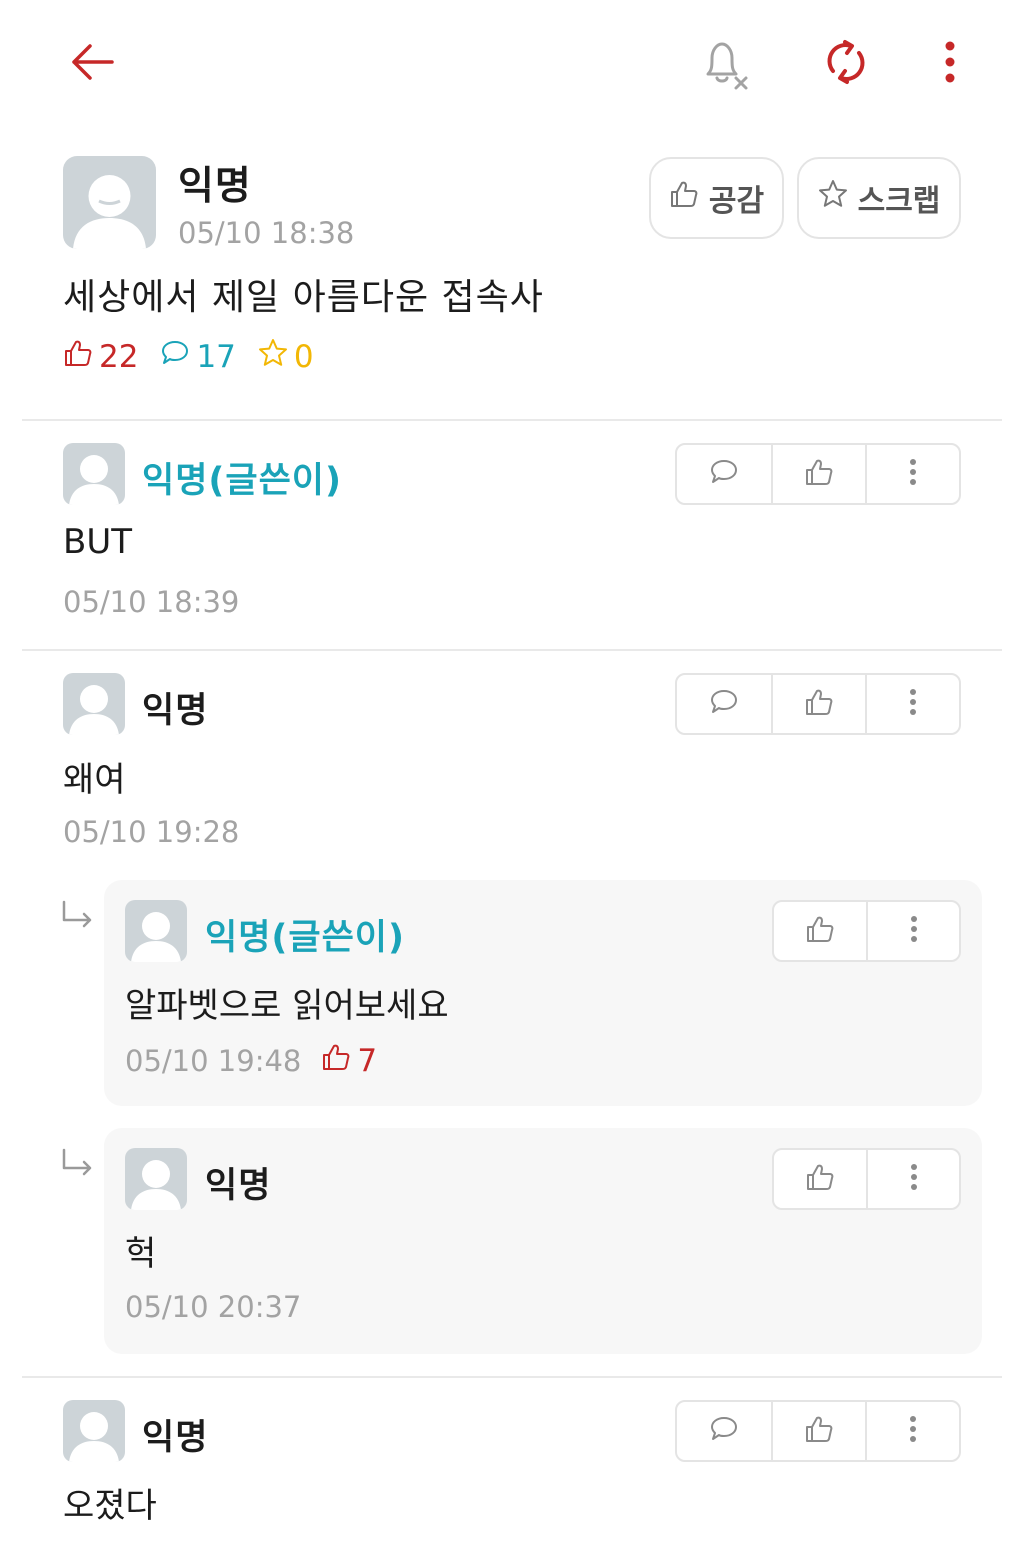 This screenshot has width=1024, height=1549. What do you see at coordinates (512, 60) in the screenshot?
I see `top-bar` at bounding box center [512, 60].